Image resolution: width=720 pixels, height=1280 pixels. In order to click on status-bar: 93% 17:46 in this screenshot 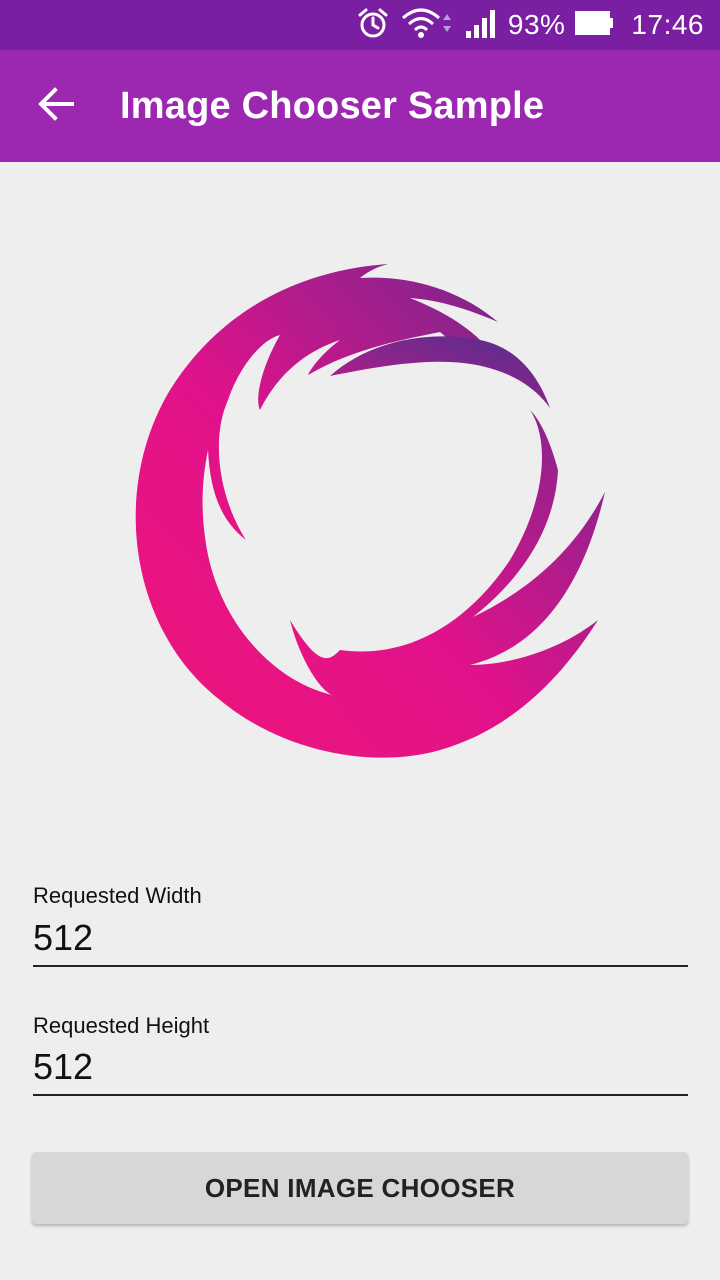, I will do `click(360, 25)`.